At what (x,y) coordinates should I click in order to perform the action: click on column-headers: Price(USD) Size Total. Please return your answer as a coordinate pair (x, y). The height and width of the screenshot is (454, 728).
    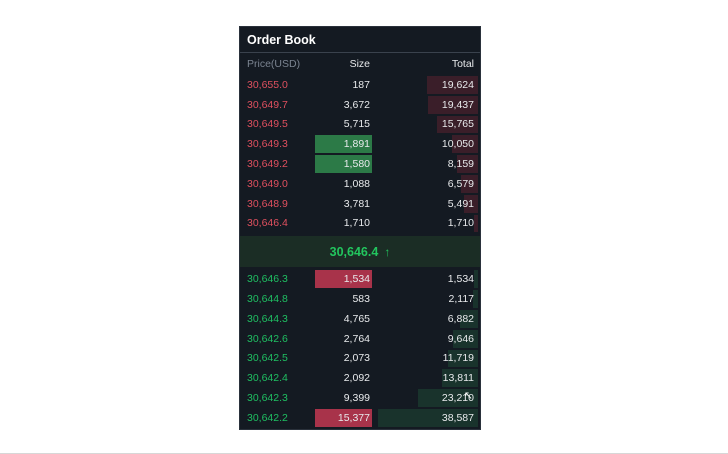
    Looking at the image, I should click on (360, 64).